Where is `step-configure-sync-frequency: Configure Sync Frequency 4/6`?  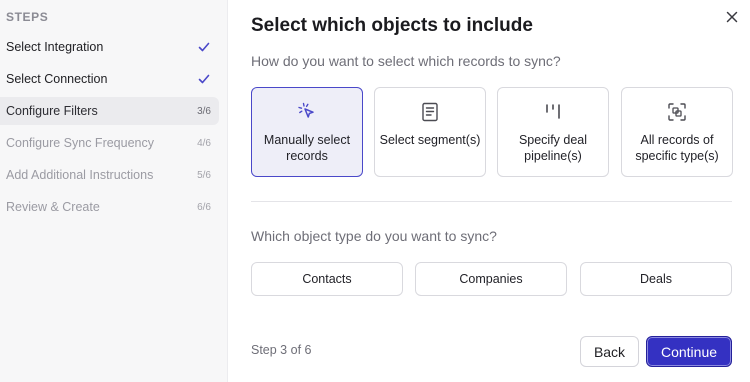
step-configure-sync-frequency: Configure Sync Frequency 4/6 is located at coordinates (109, 143).